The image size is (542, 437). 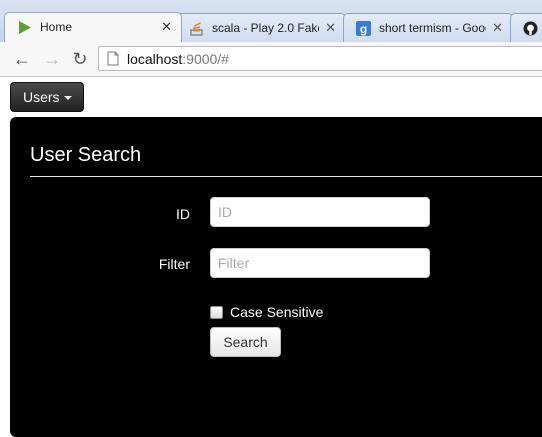 I want to click on filter-input, so click(x=320, y=263).